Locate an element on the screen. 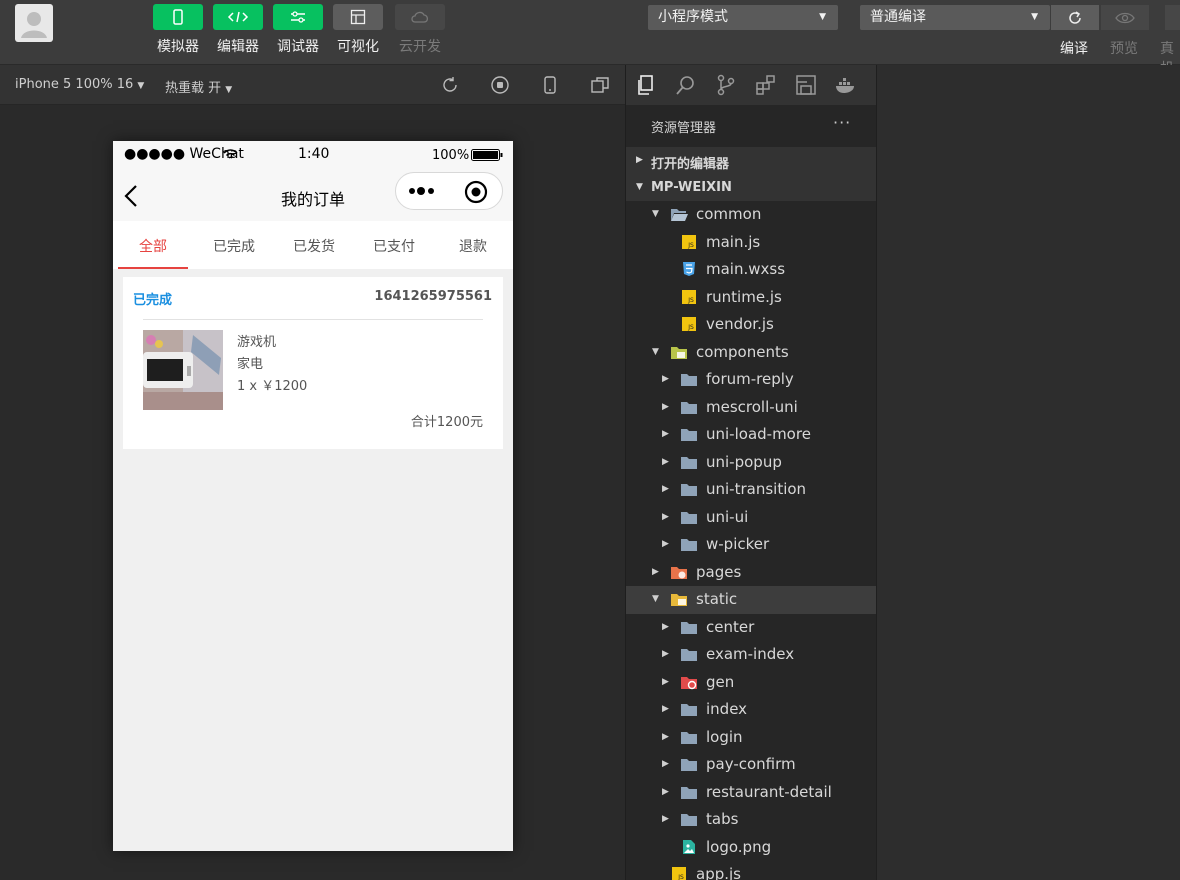 The height and width of the screenshot is (880, 1180). project-section: ▼ MP-WEIXIN is located at coordinates (751, 187).